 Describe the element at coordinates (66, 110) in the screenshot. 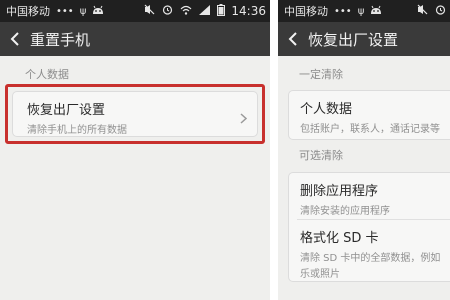

I see `item-title: 恢复出厂设置` at that location.